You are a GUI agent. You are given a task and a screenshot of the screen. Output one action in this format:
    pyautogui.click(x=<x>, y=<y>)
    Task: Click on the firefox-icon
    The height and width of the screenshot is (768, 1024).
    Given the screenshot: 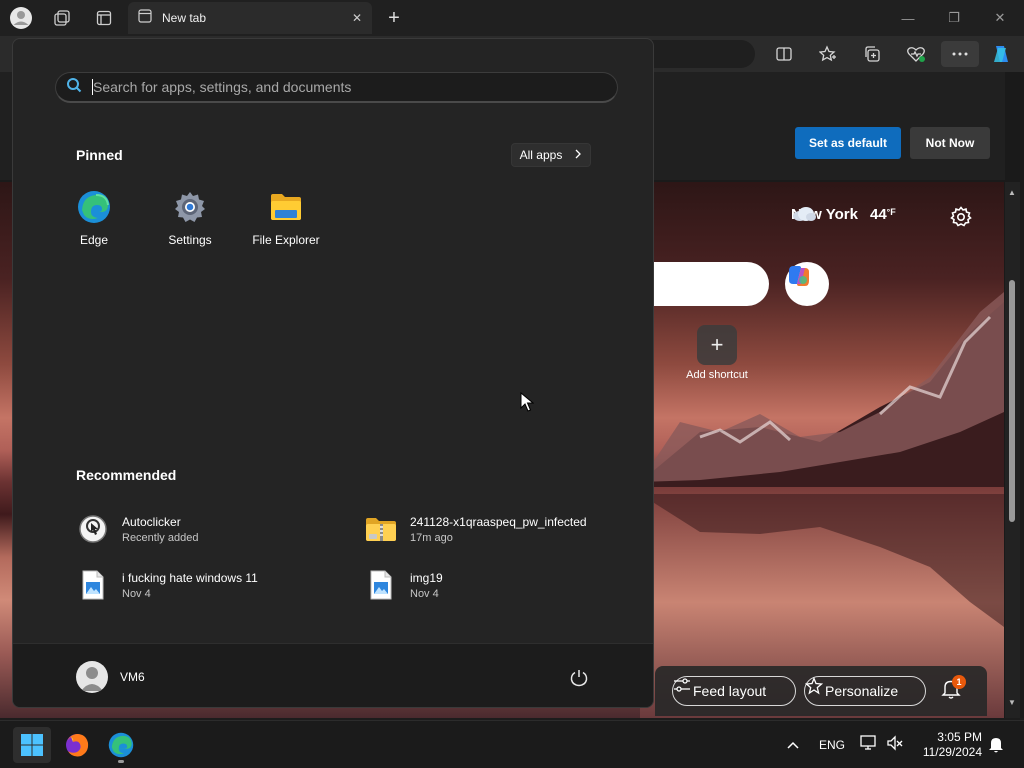 What is the action you would take?
    pyautogui.click(x=77, y=745)
    